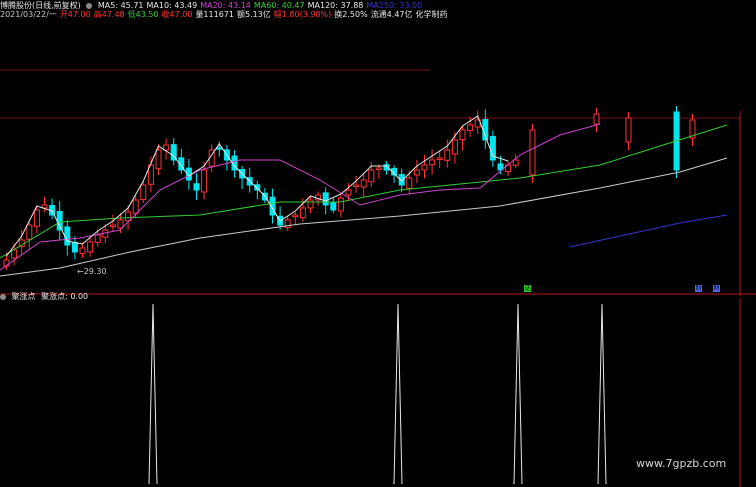 The height and width of the screenshot is (487, 756). What do you see at coordinates (431, 14) in the screenshot?
I see `info-item-10: 化学制药` at bounding box center [431, 14].